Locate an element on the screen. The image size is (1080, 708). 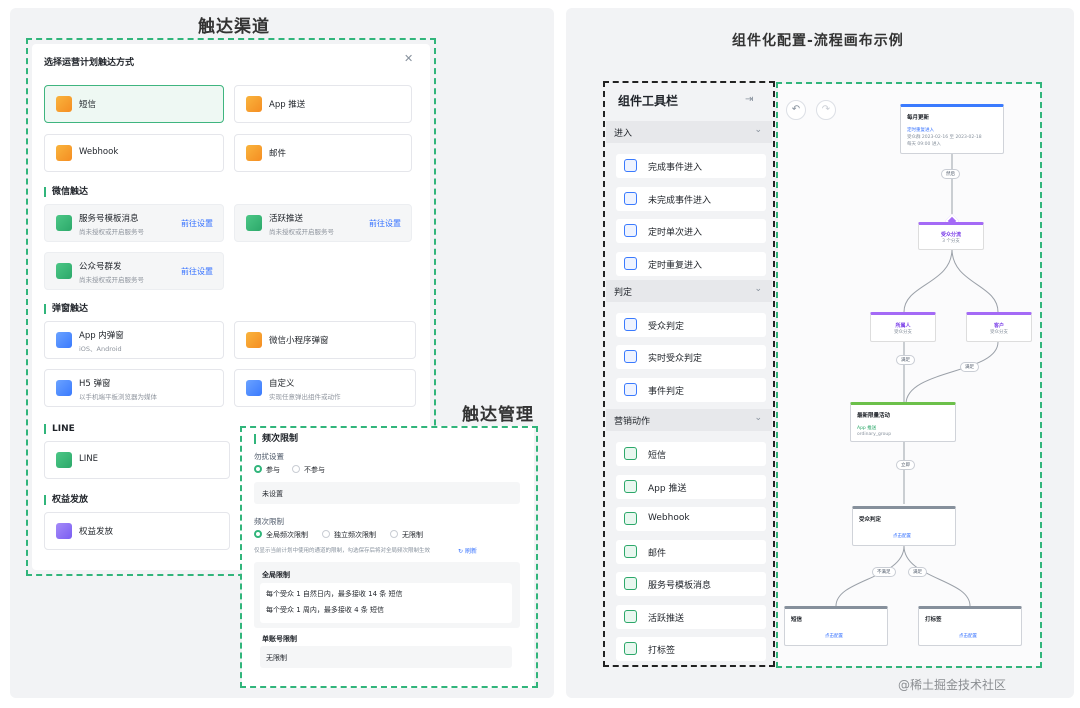
collapse-icon: ⇥ is located at coordinates (749, 99).